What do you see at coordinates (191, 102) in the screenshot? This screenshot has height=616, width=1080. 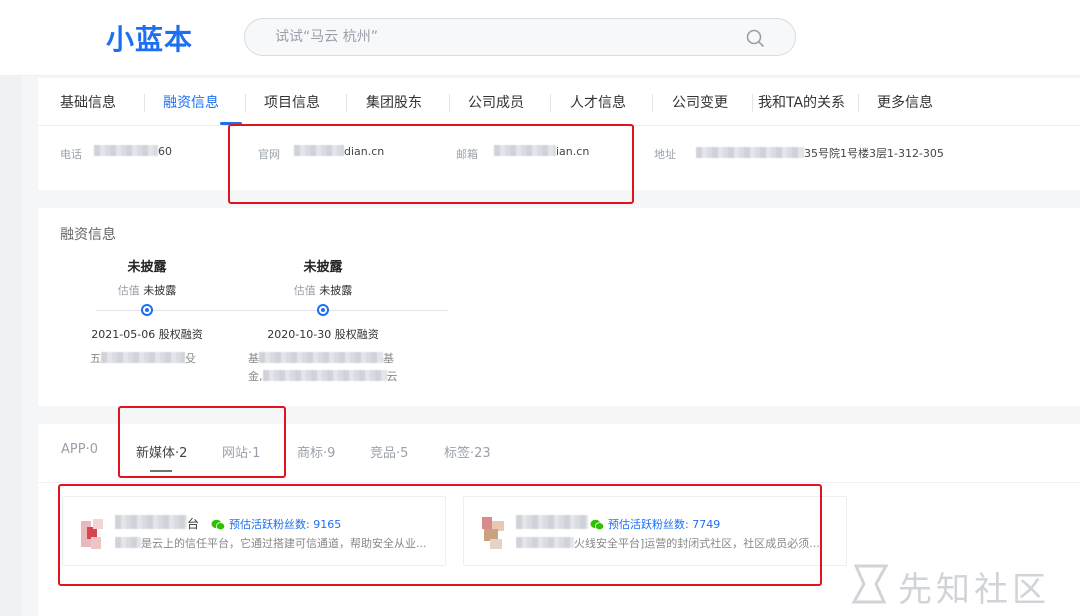 I see `tab-funding-info: 融资信息` at bounding box center [191, 102].